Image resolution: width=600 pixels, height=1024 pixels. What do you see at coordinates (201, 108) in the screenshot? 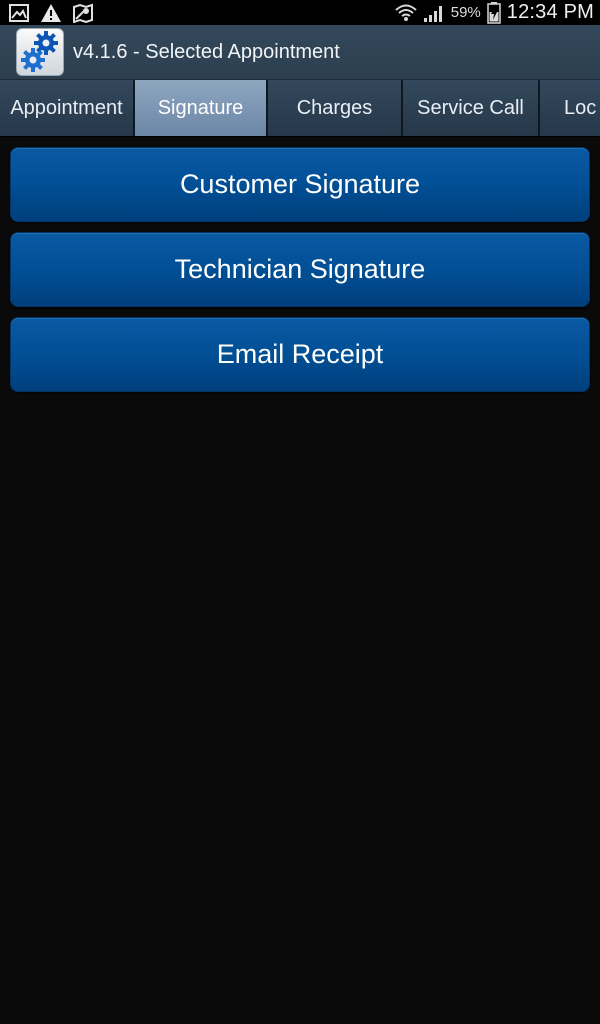
I see `tab-signature: Signature` at bounding box center [201, 108].